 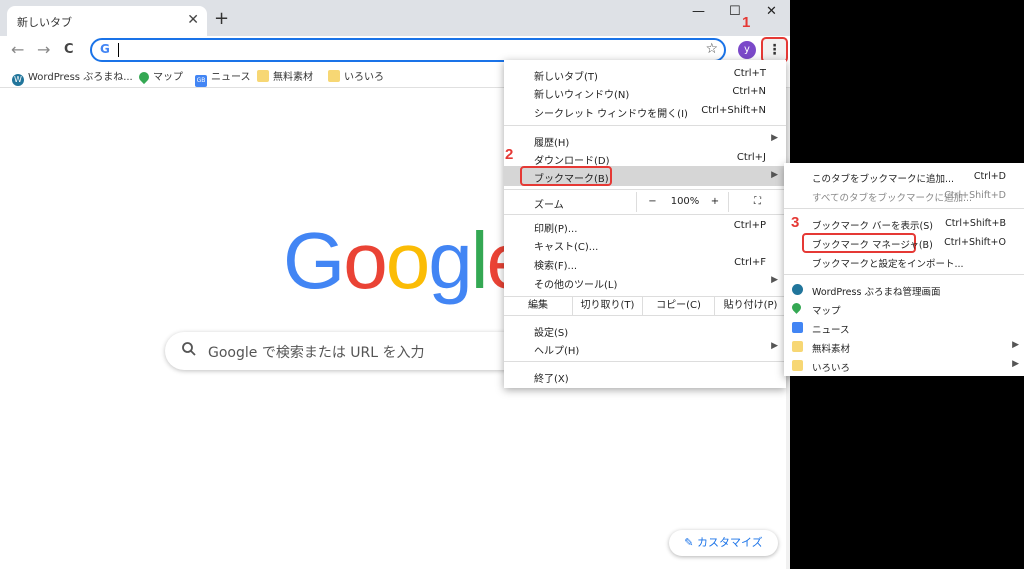 I want to click on submenu-bookmark-wordpress: WordPress ぶろまね管理画面, so click(x=904, y=290).